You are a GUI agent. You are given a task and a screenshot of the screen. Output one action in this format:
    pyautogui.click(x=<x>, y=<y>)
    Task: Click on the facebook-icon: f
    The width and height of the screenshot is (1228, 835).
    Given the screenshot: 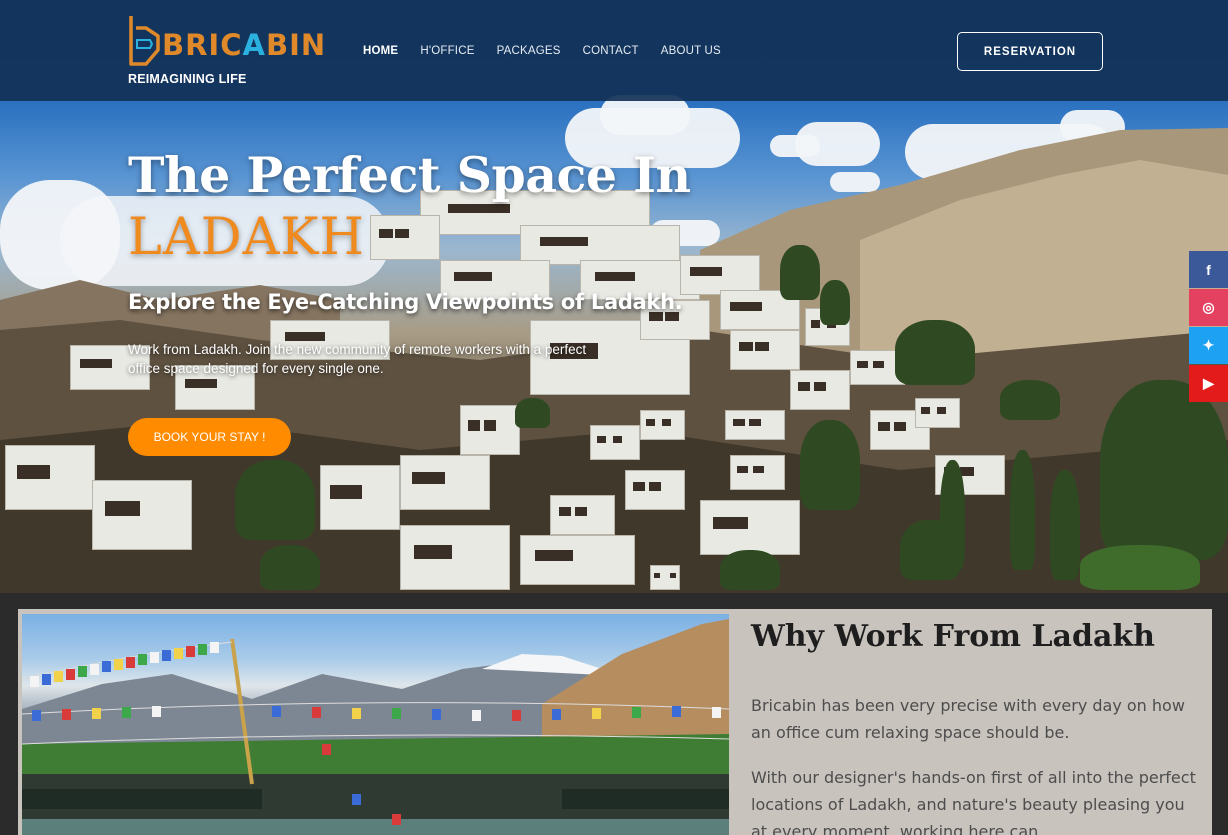 What is the action you would take?
    pyautogui.click(x=1208, y=269)
    